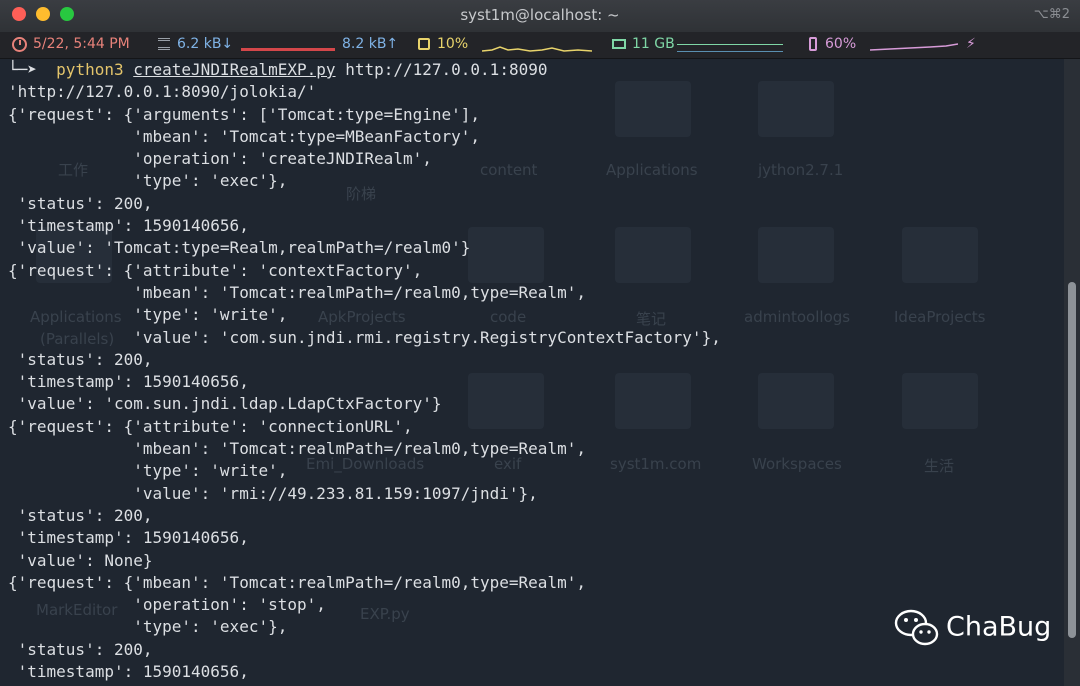 The width and height of the screenshot is (1080, 686). I want to click on memory-graph, so click(730, 48).